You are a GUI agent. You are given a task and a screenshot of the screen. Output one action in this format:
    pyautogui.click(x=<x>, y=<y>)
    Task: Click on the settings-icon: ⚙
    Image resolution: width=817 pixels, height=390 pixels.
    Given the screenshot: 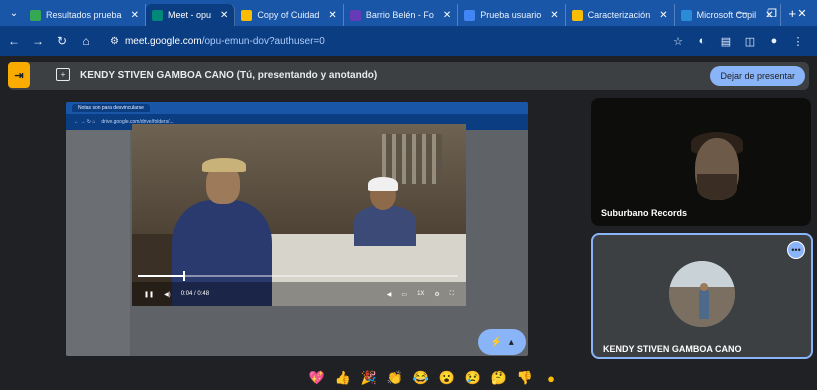 What is the action you would take?
    pyautogui.click(x=436, y=294)
    